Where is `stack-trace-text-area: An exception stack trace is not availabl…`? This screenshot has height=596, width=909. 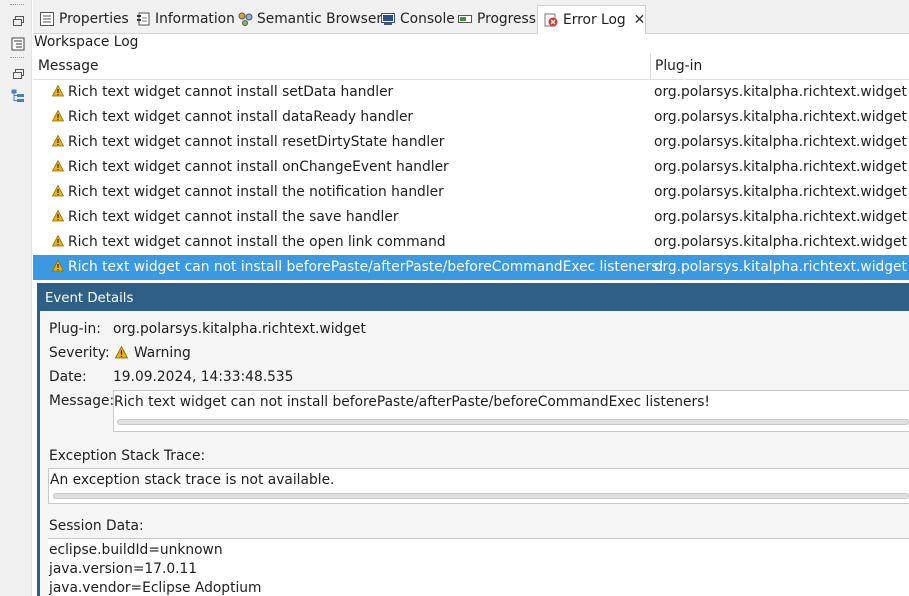 stack-trace-text-area: An exception stack trace is not availabl… is located at coordinates (478, 486).